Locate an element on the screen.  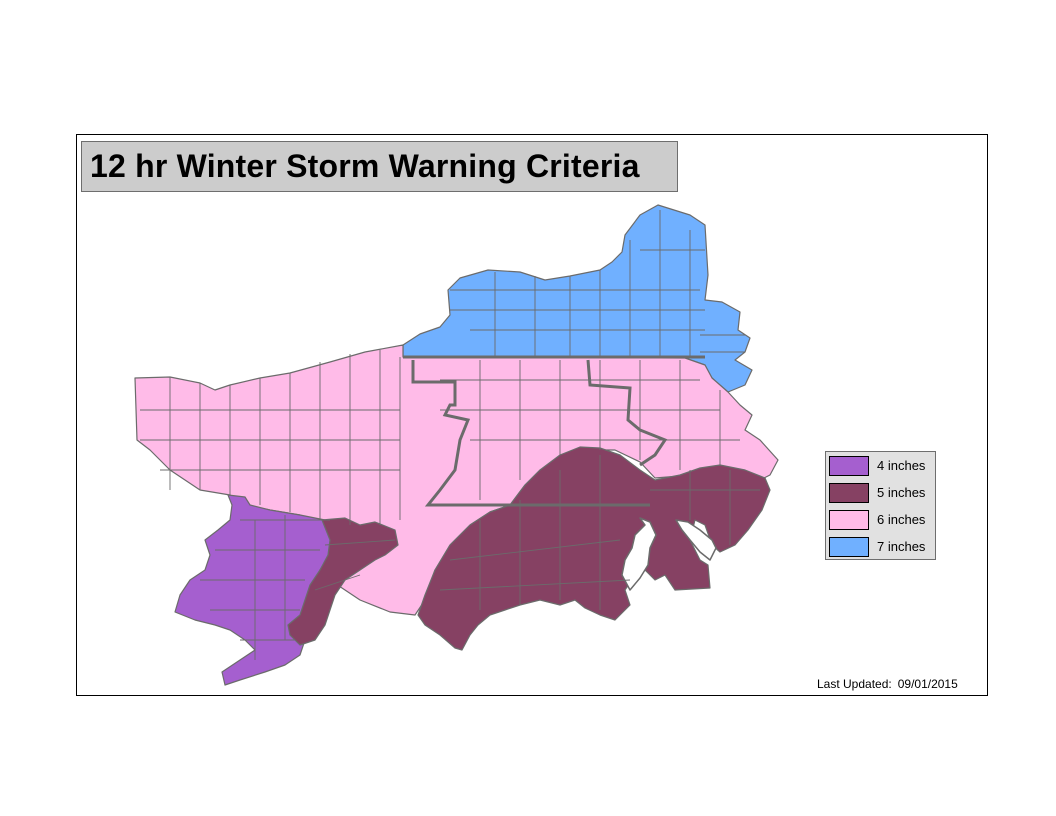
legend-label: 7 inches is located at coordinates (901, 546).